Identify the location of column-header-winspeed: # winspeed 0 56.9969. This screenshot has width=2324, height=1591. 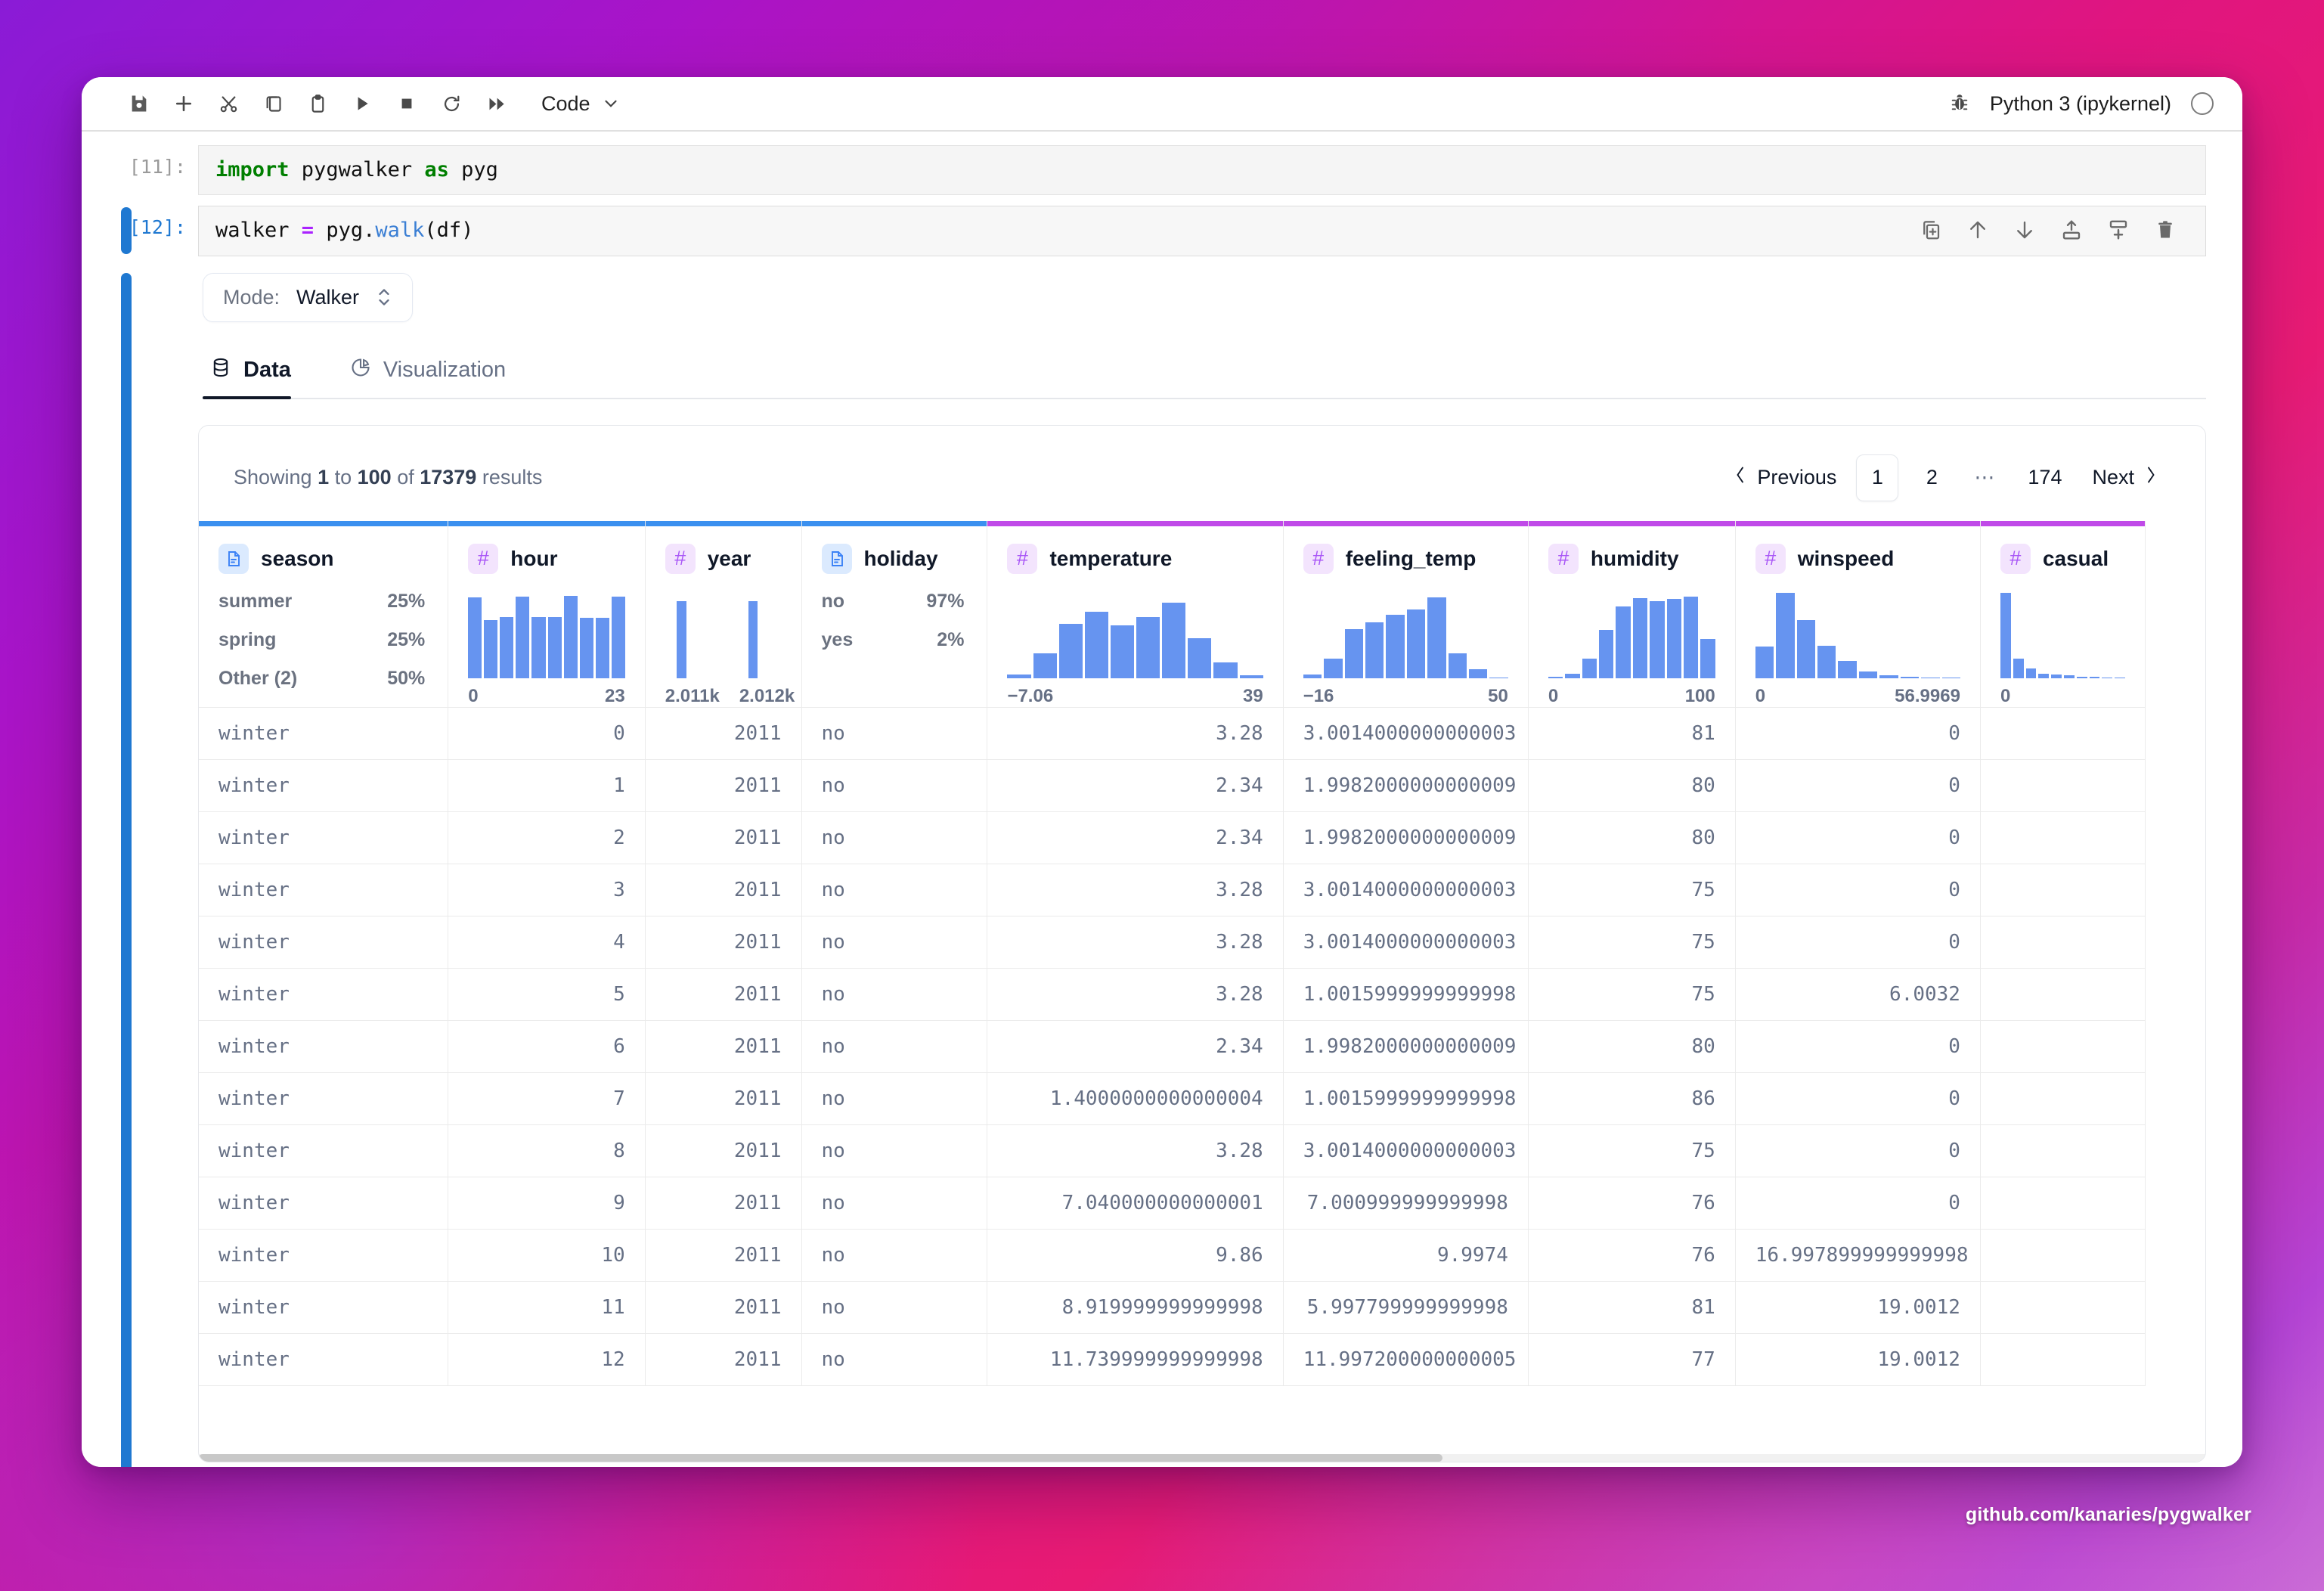
(1858, 614).